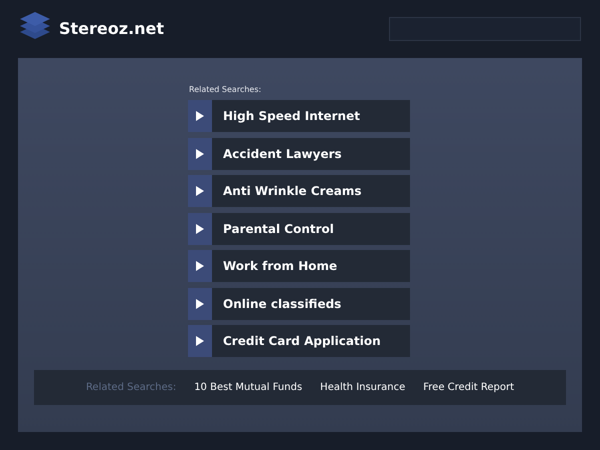 The width and height of the screenshot is (600, 450). What do you see at coordinates (311, 266) in the screenshot?
I see `search-link: Work from Home` at bounding box center [311, 266].